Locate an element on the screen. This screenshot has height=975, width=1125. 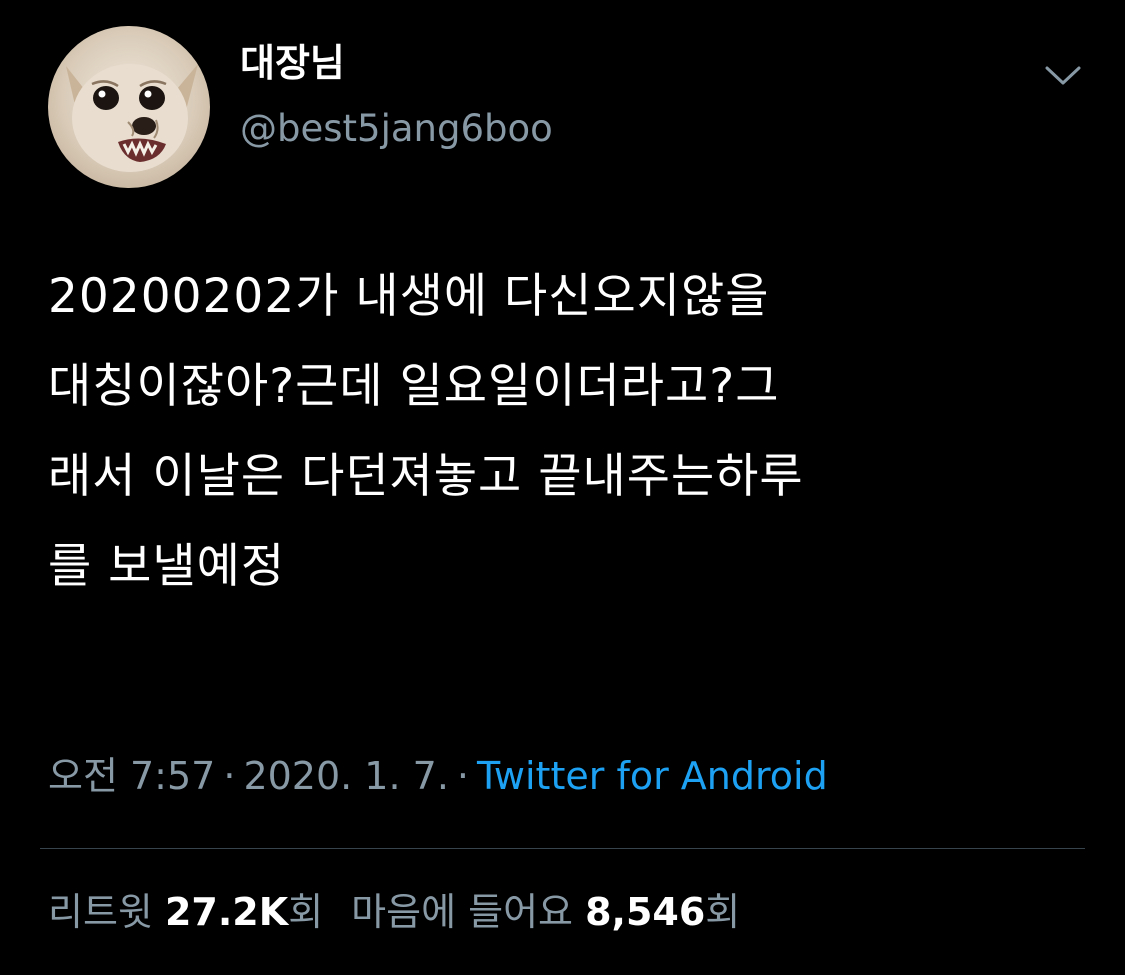
retweets-count: 27.2K is located at coordinates (226, 912).